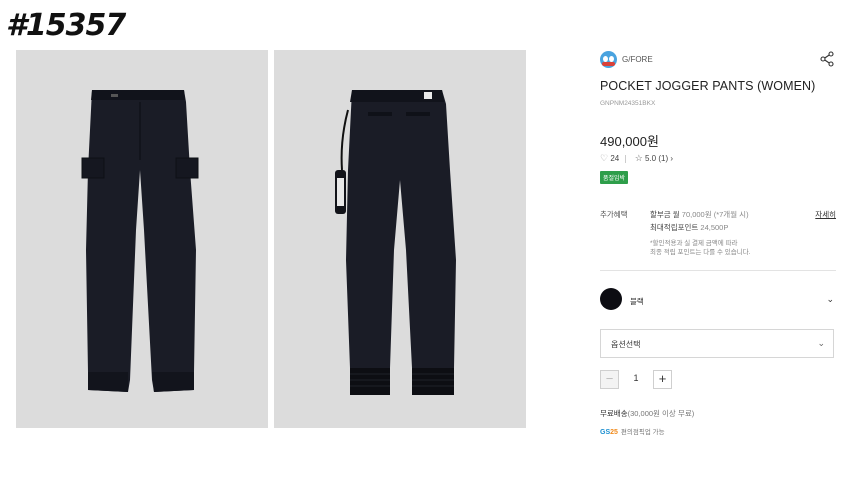 The height and width of the screenshot is (483, 860). I want to click on pants-back-illustration, so click(395, 242).